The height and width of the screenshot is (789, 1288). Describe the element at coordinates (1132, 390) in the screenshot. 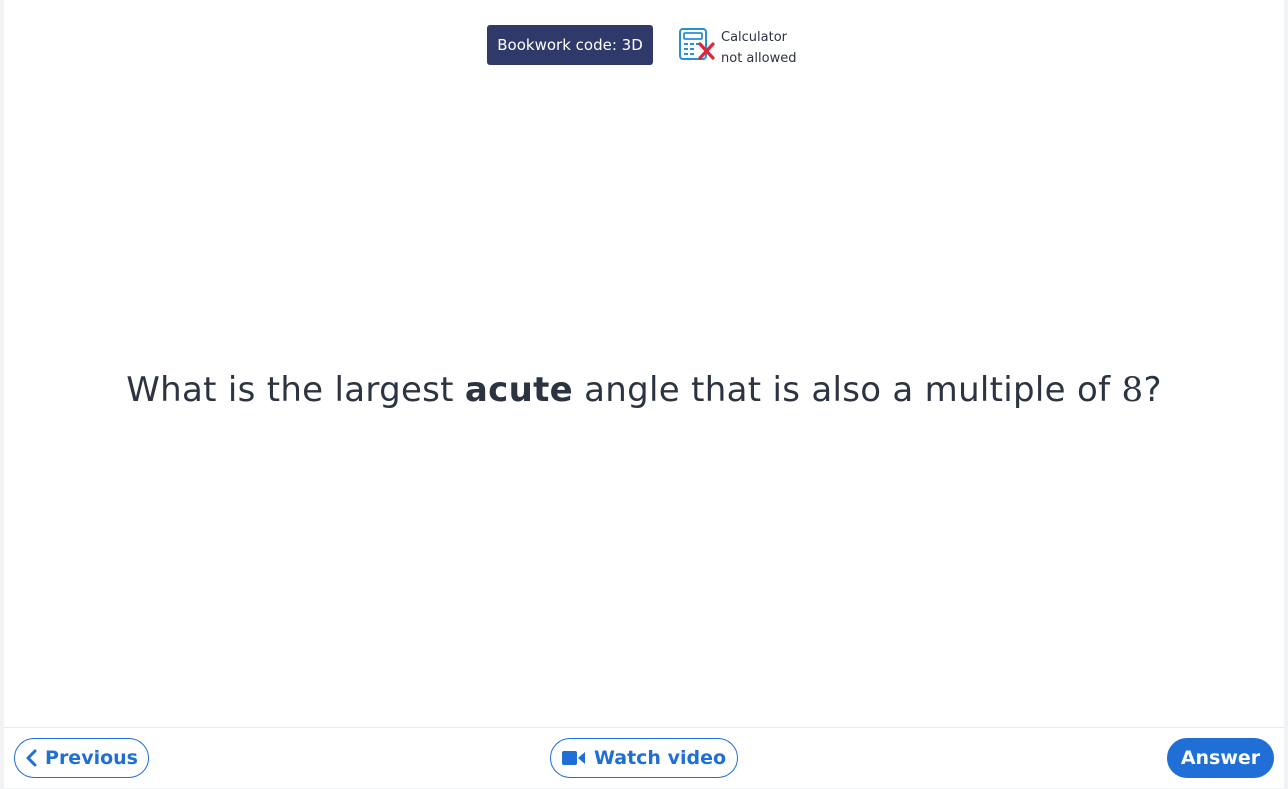

I see `question-number: 8` at that location.